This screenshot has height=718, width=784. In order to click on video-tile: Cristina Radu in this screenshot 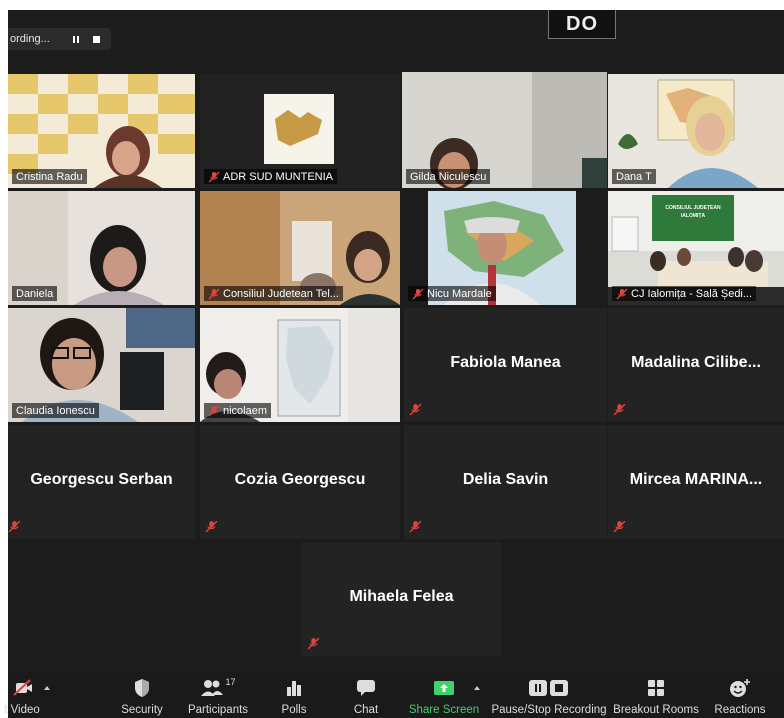, I will do `click(101, 131)`.